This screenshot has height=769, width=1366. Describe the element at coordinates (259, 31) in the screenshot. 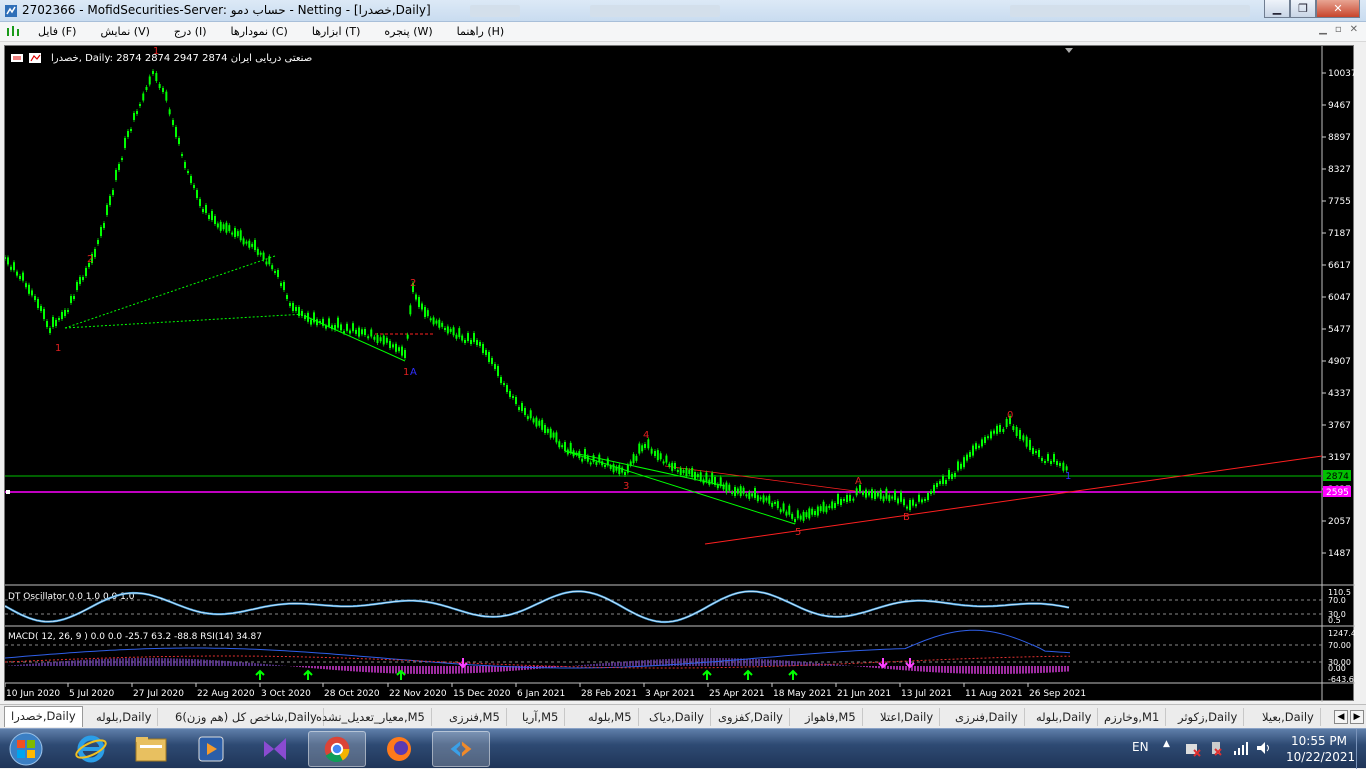

I see `menu-charts: نمودارها (C)` at that location.